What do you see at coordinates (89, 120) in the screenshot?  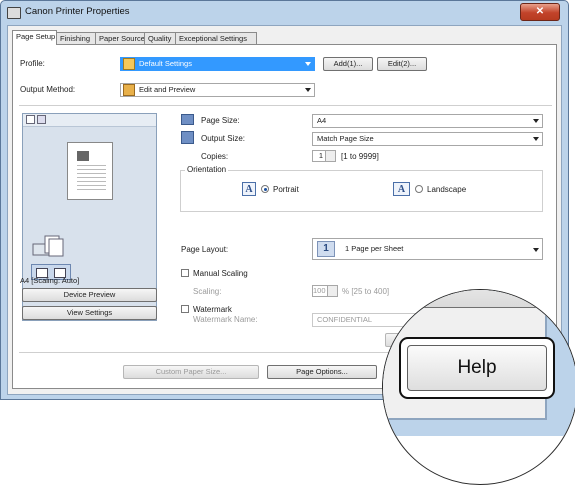 I see `preview-header` at bounding box center [89, 120].